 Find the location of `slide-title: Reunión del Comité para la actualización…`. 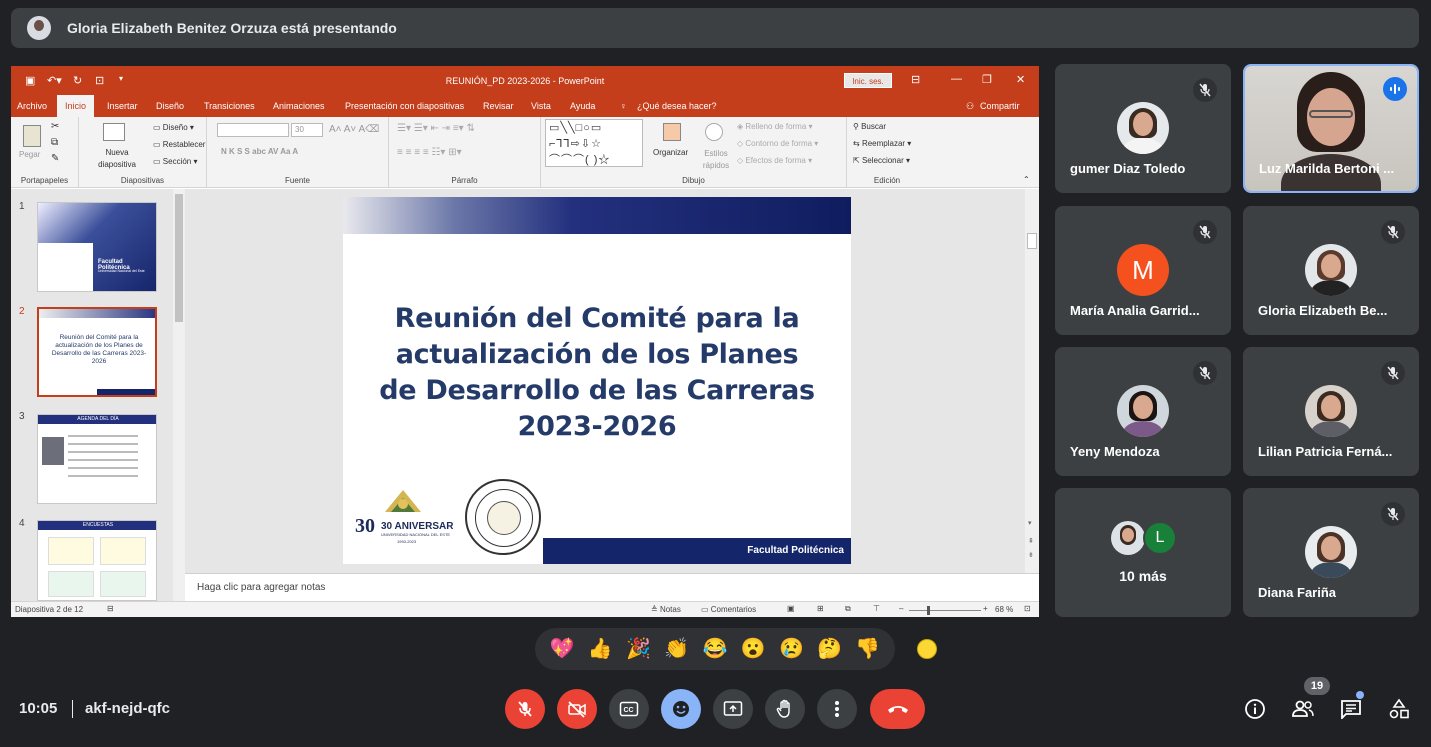

slide-title: Reunión del Comité para la actualización… is located at coordinates (597, 373).